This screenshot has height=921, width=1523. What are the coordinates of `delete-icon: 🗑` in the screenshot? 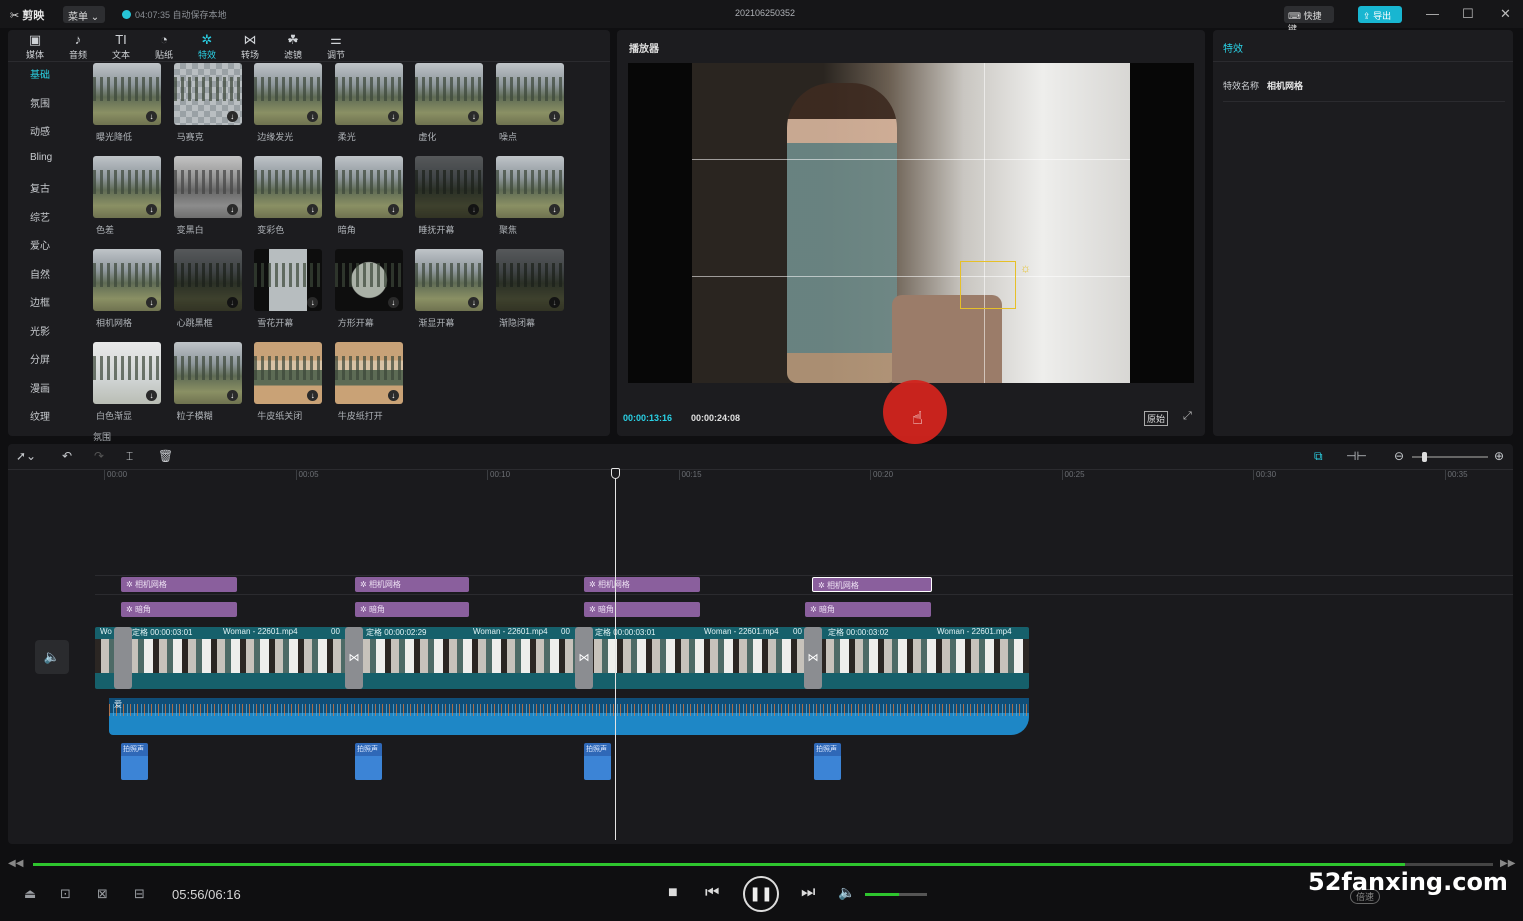 It's located at (165, 456).